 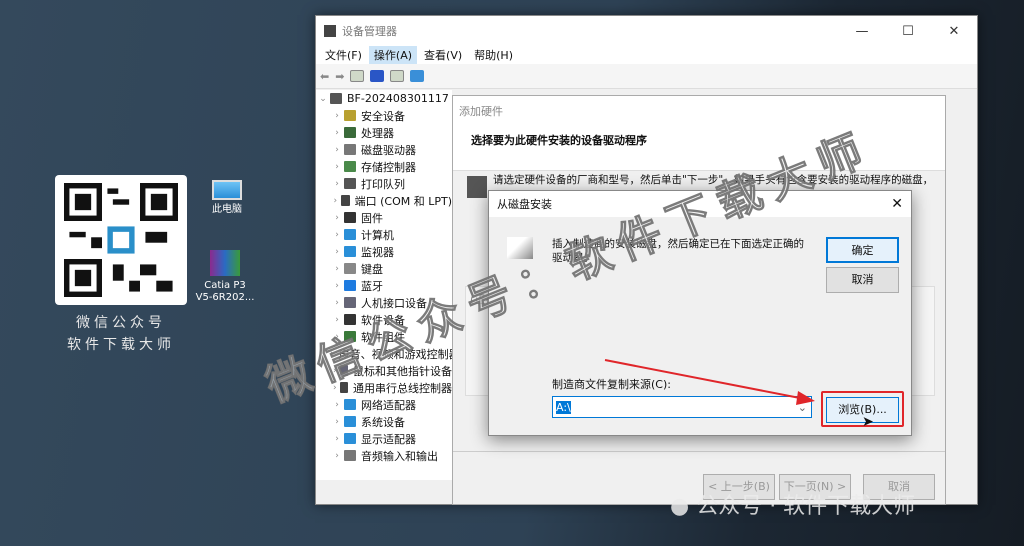 I want to click on help-icon, so click(x=377, y=76).